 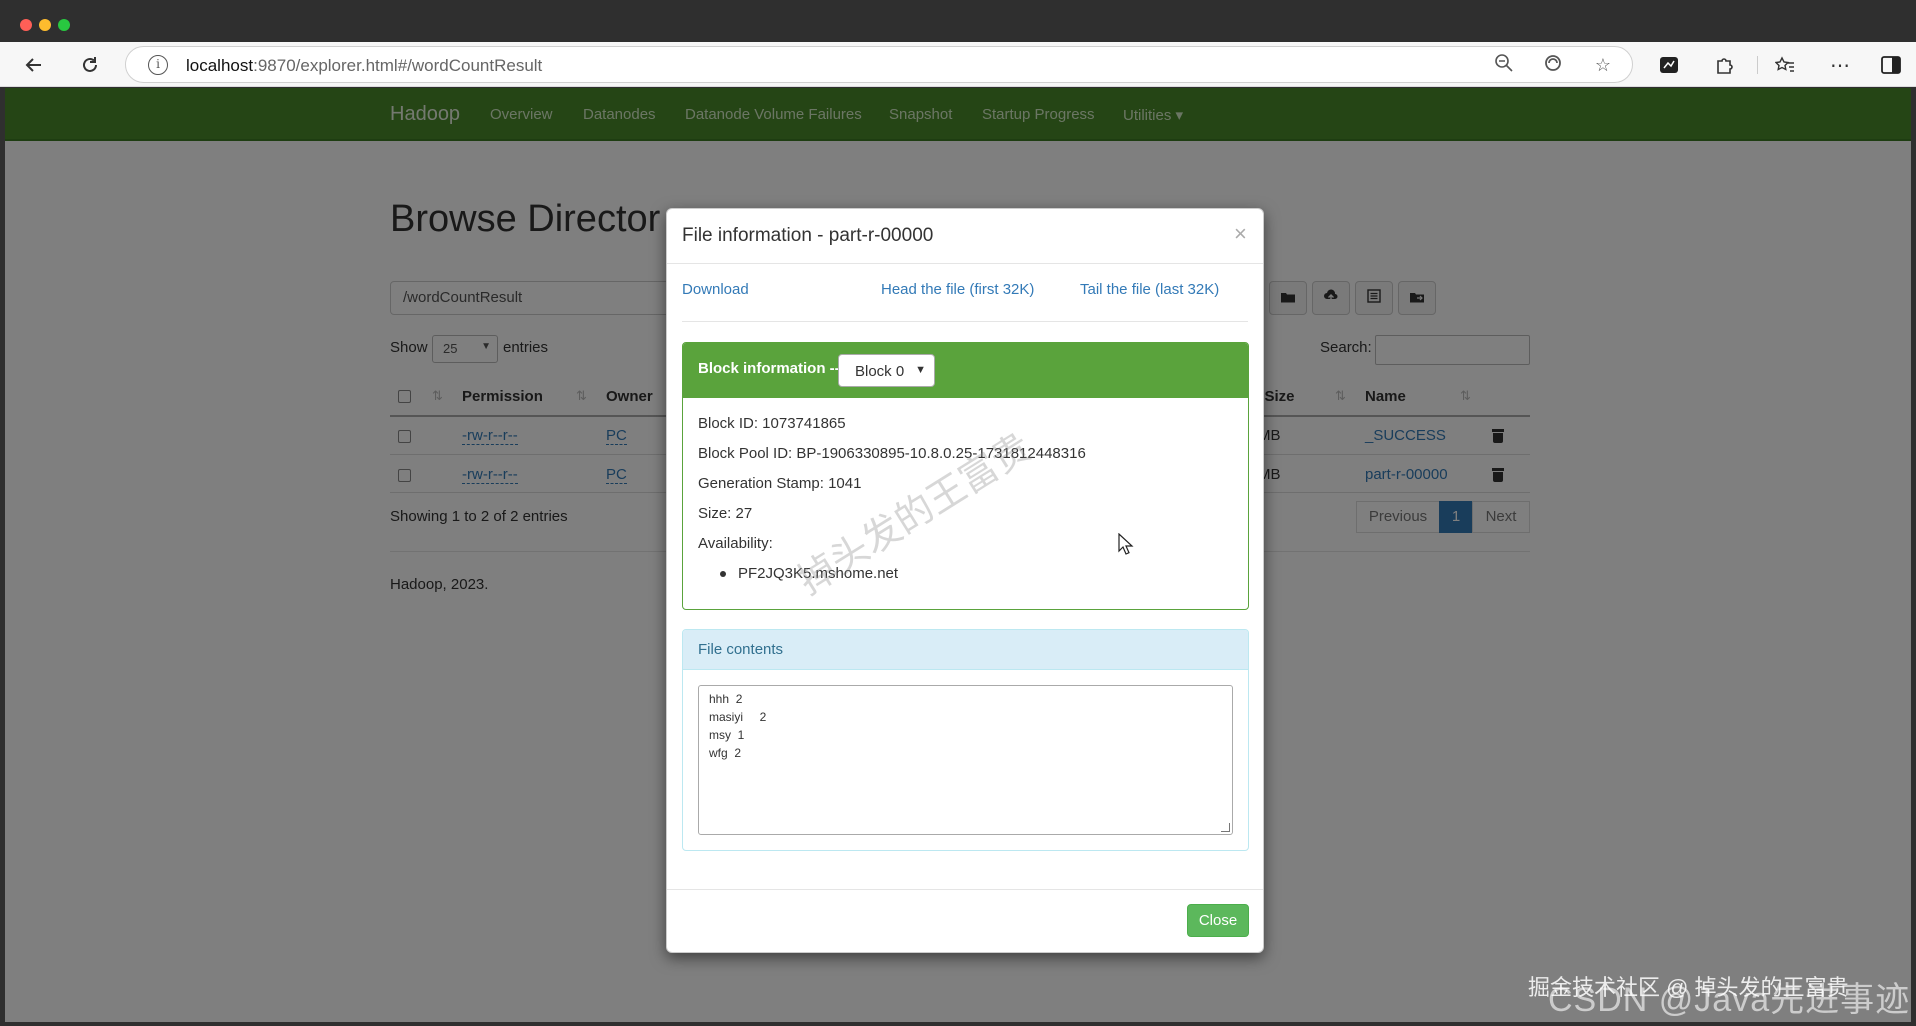 I want to click on file-contents-panel: File contents hhh 2 masiyi 2 msy 1 wfg 2, so click(x=965, y=740).